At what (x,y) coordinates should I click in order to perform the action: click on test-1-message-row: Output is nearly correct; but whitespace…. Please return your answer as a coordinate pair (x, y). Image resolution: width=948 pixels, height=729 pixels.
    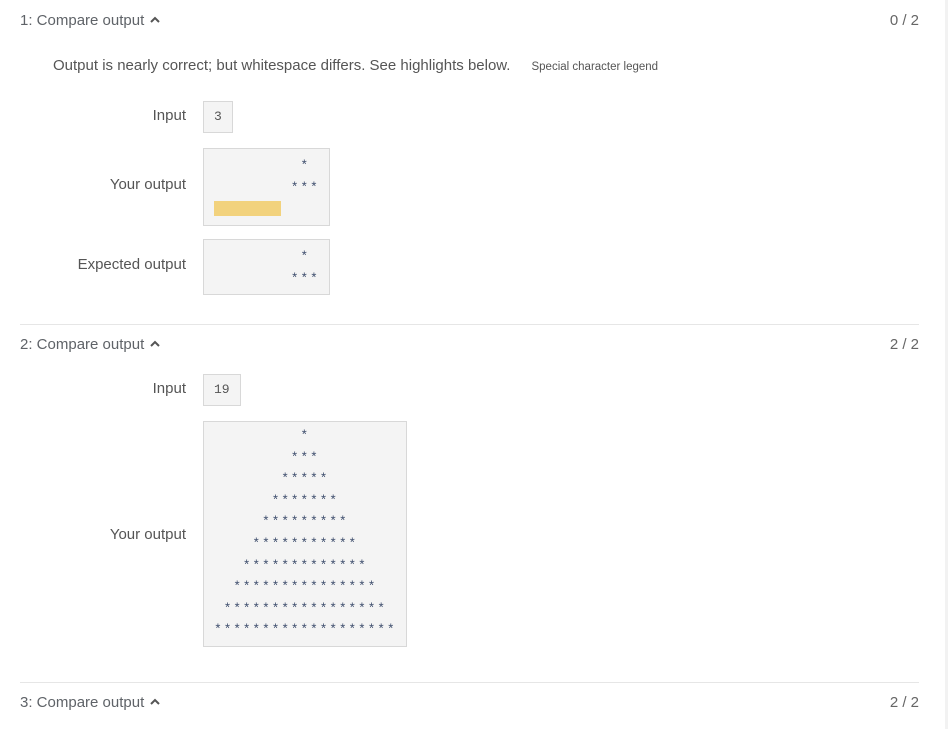
    Looking at the image, I should click on (355, 65).